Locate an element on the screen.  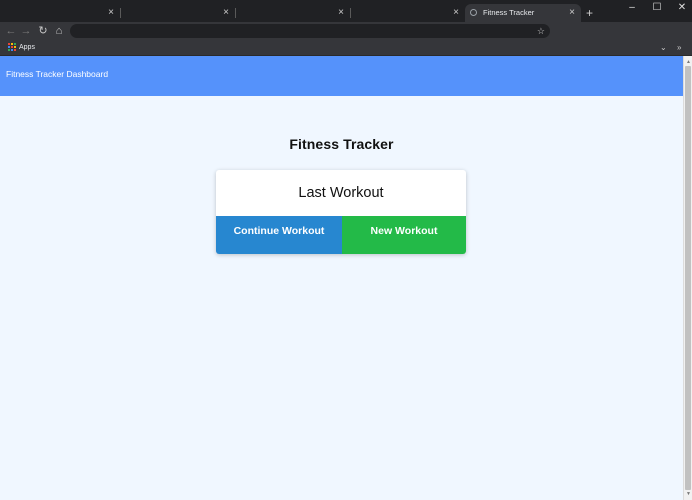
browser-tab-4: × is located at coordinates (408, 13).